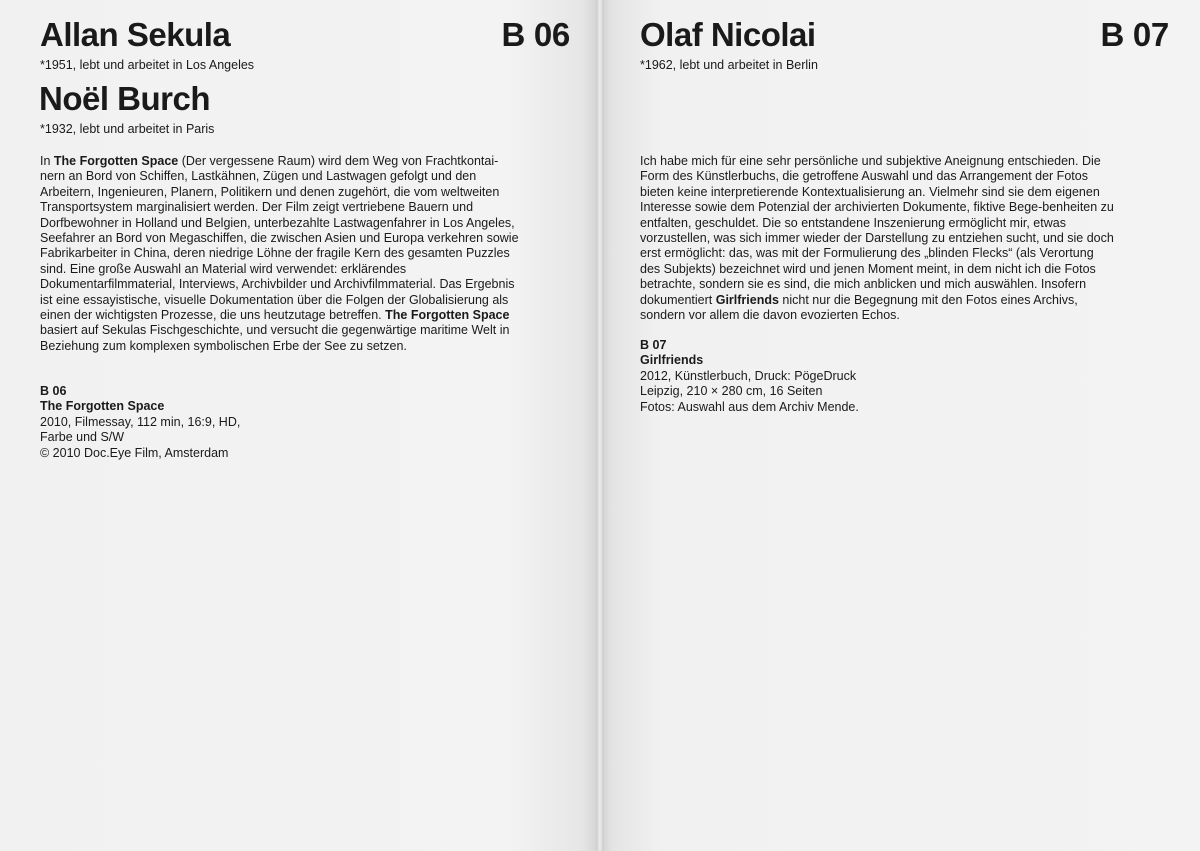 The image size is (1200, 851). I want to click on meta-title: The Forgotten Space, so click(102, 406).